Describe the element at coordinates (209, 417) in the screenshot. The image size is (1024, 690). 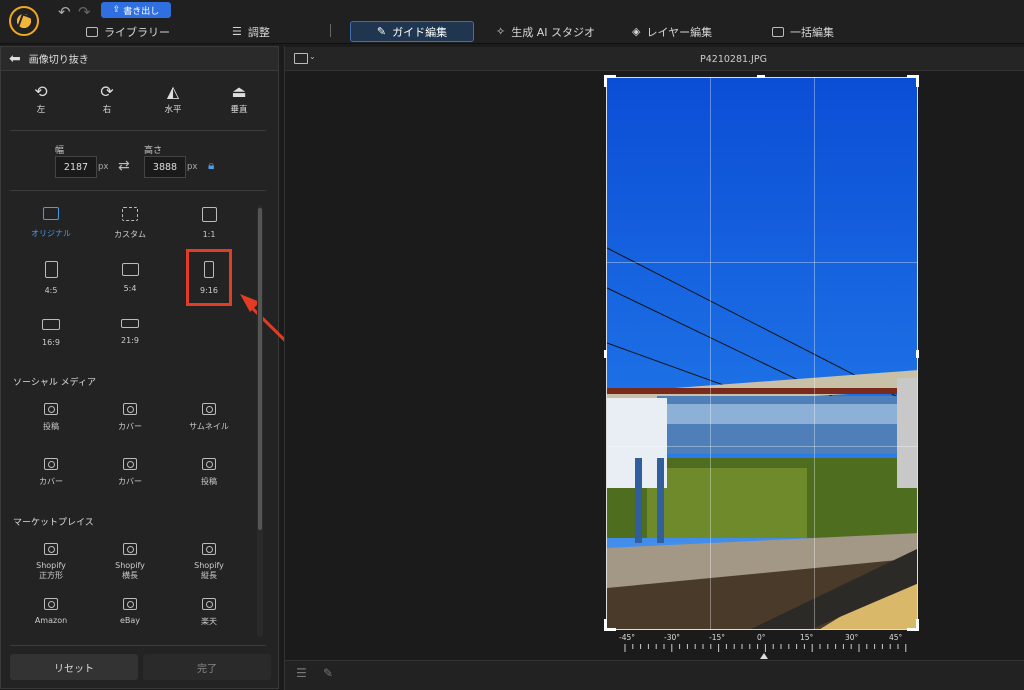
I see `social-thumbnail: サムネイル` at that location.